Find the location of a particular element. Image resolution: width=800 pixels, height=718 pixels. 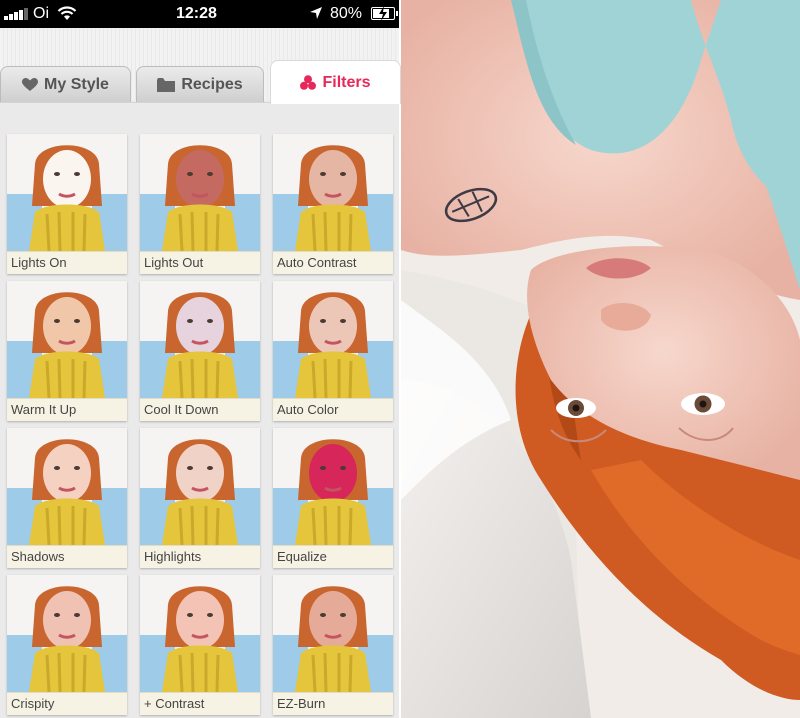

filter-label: Crispity is located at coordinates (67, 703).